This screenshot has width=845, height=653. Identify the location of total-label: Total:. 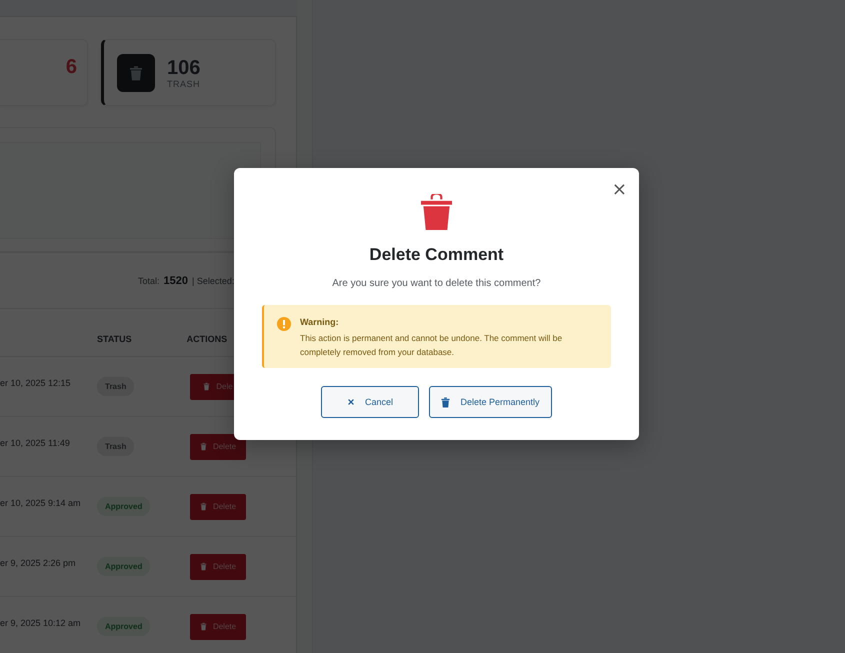
(149, 281).